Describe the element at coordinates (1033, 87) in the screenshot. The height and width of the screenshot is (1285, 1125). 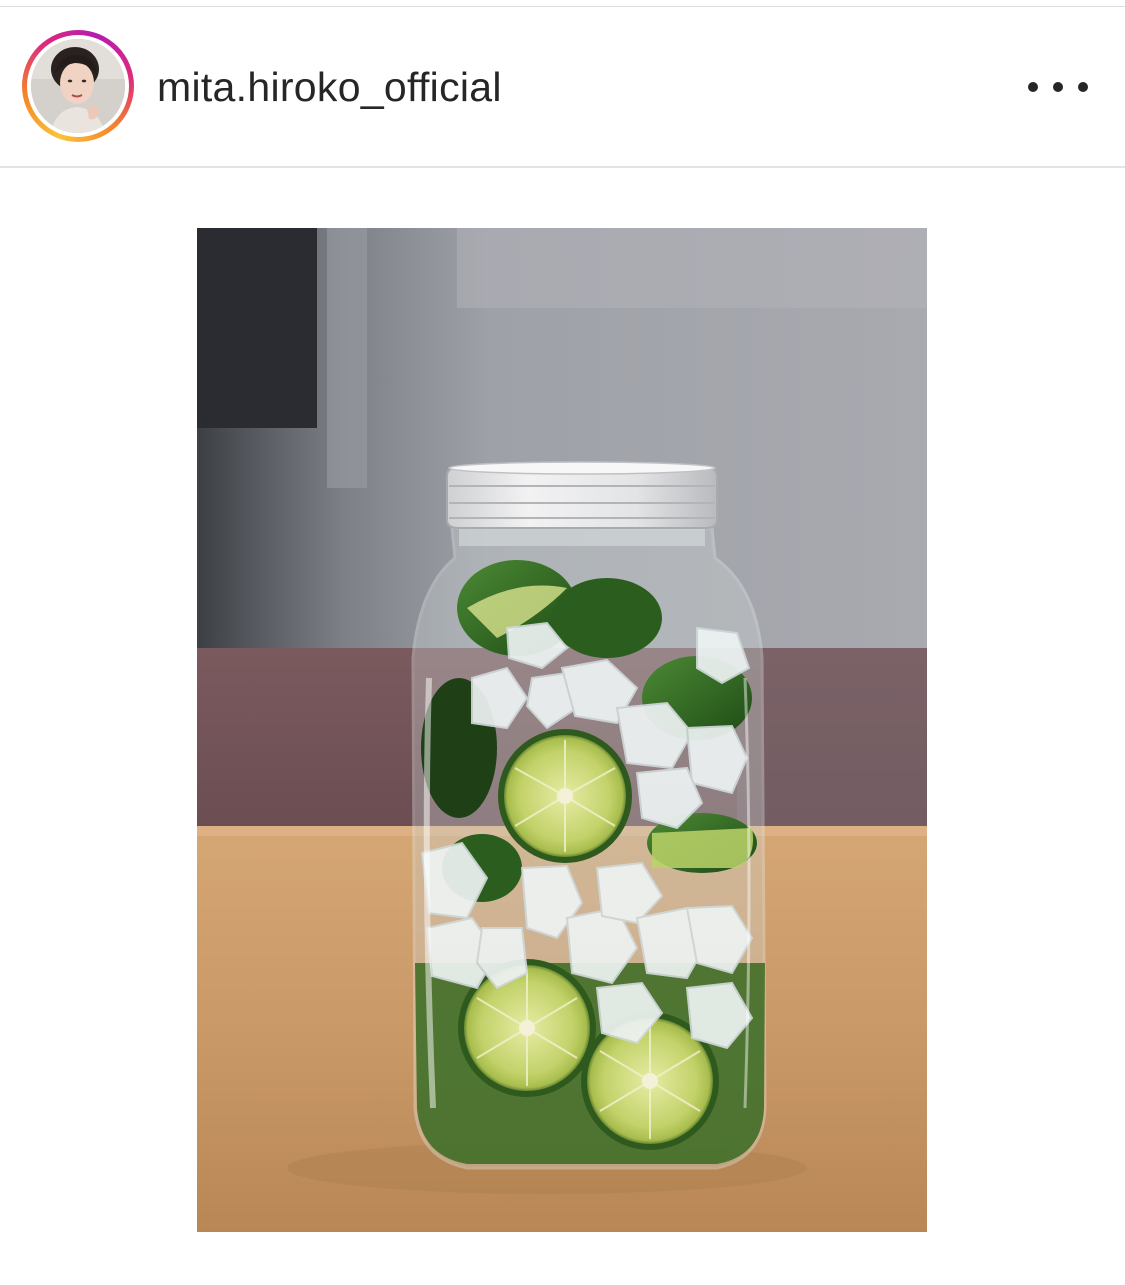
I see `more-options-icon` at that location.